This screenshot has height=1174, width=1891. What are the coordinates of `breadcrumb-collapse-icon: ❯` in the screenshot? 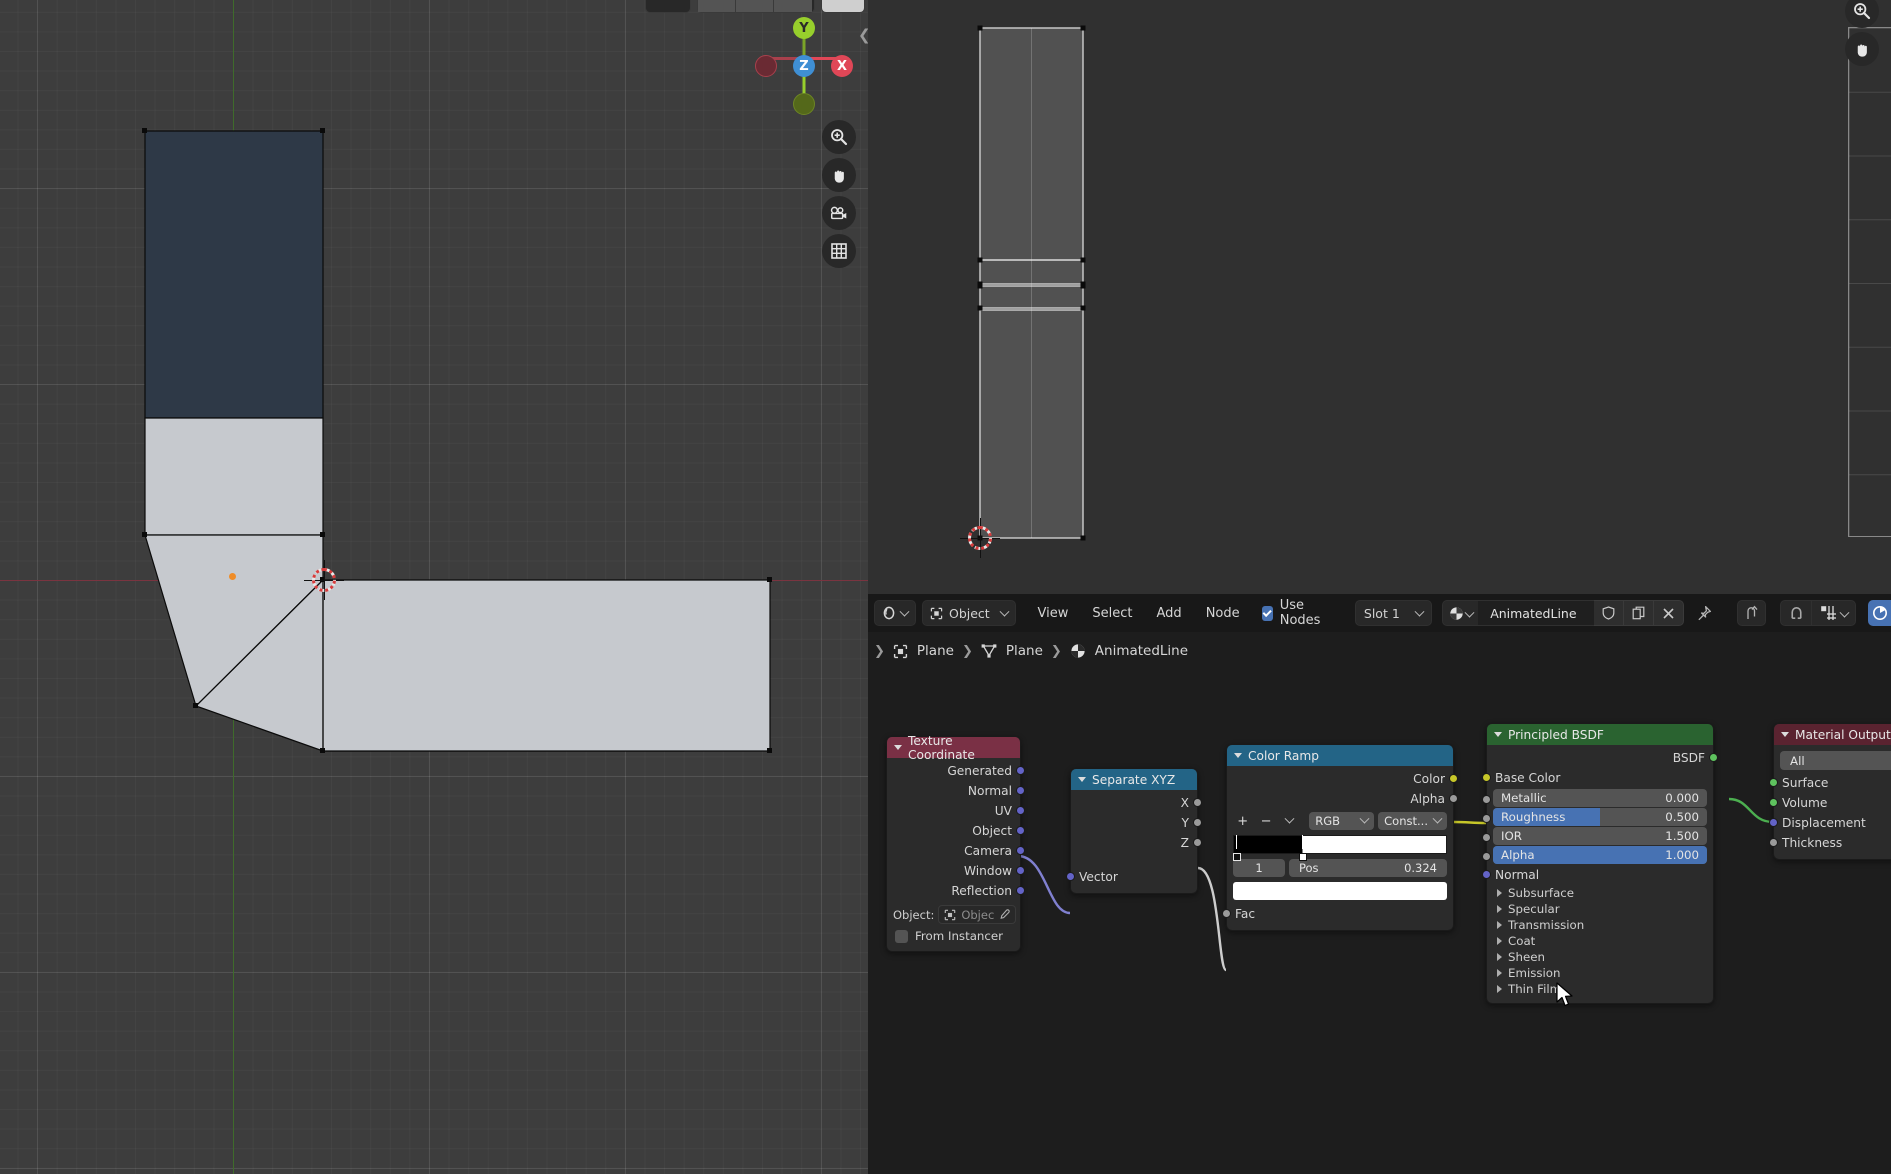 It's located at (879, 651).